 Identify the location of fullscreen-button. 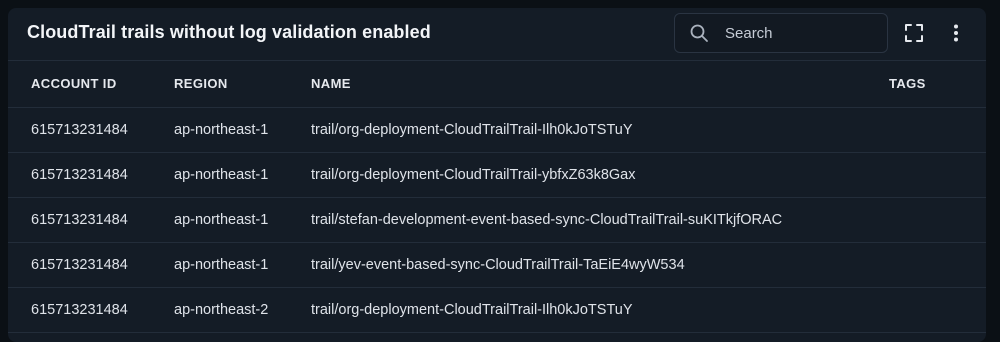
(914, 33).